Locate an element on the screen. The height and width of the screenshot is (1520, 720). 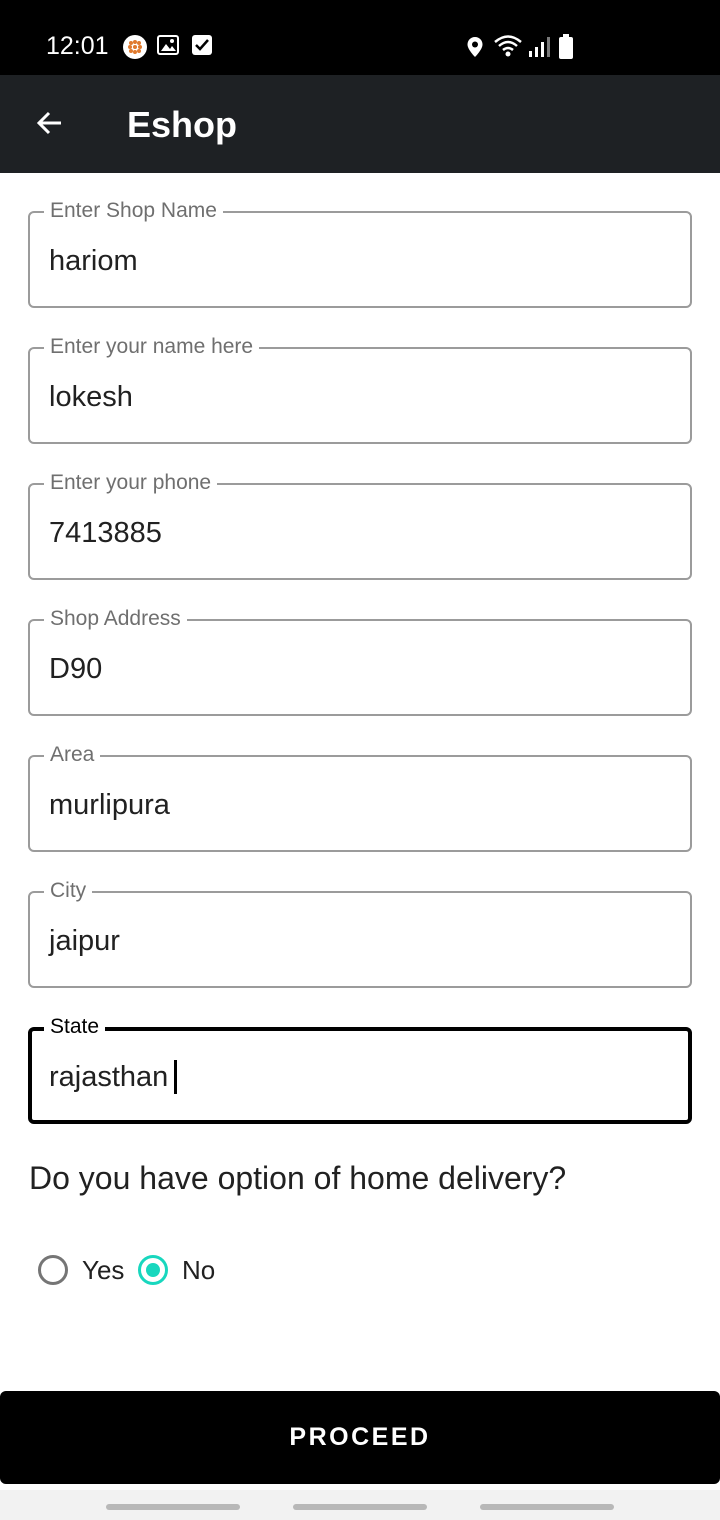
nav-back-button is located at coordinates (547, 1507).